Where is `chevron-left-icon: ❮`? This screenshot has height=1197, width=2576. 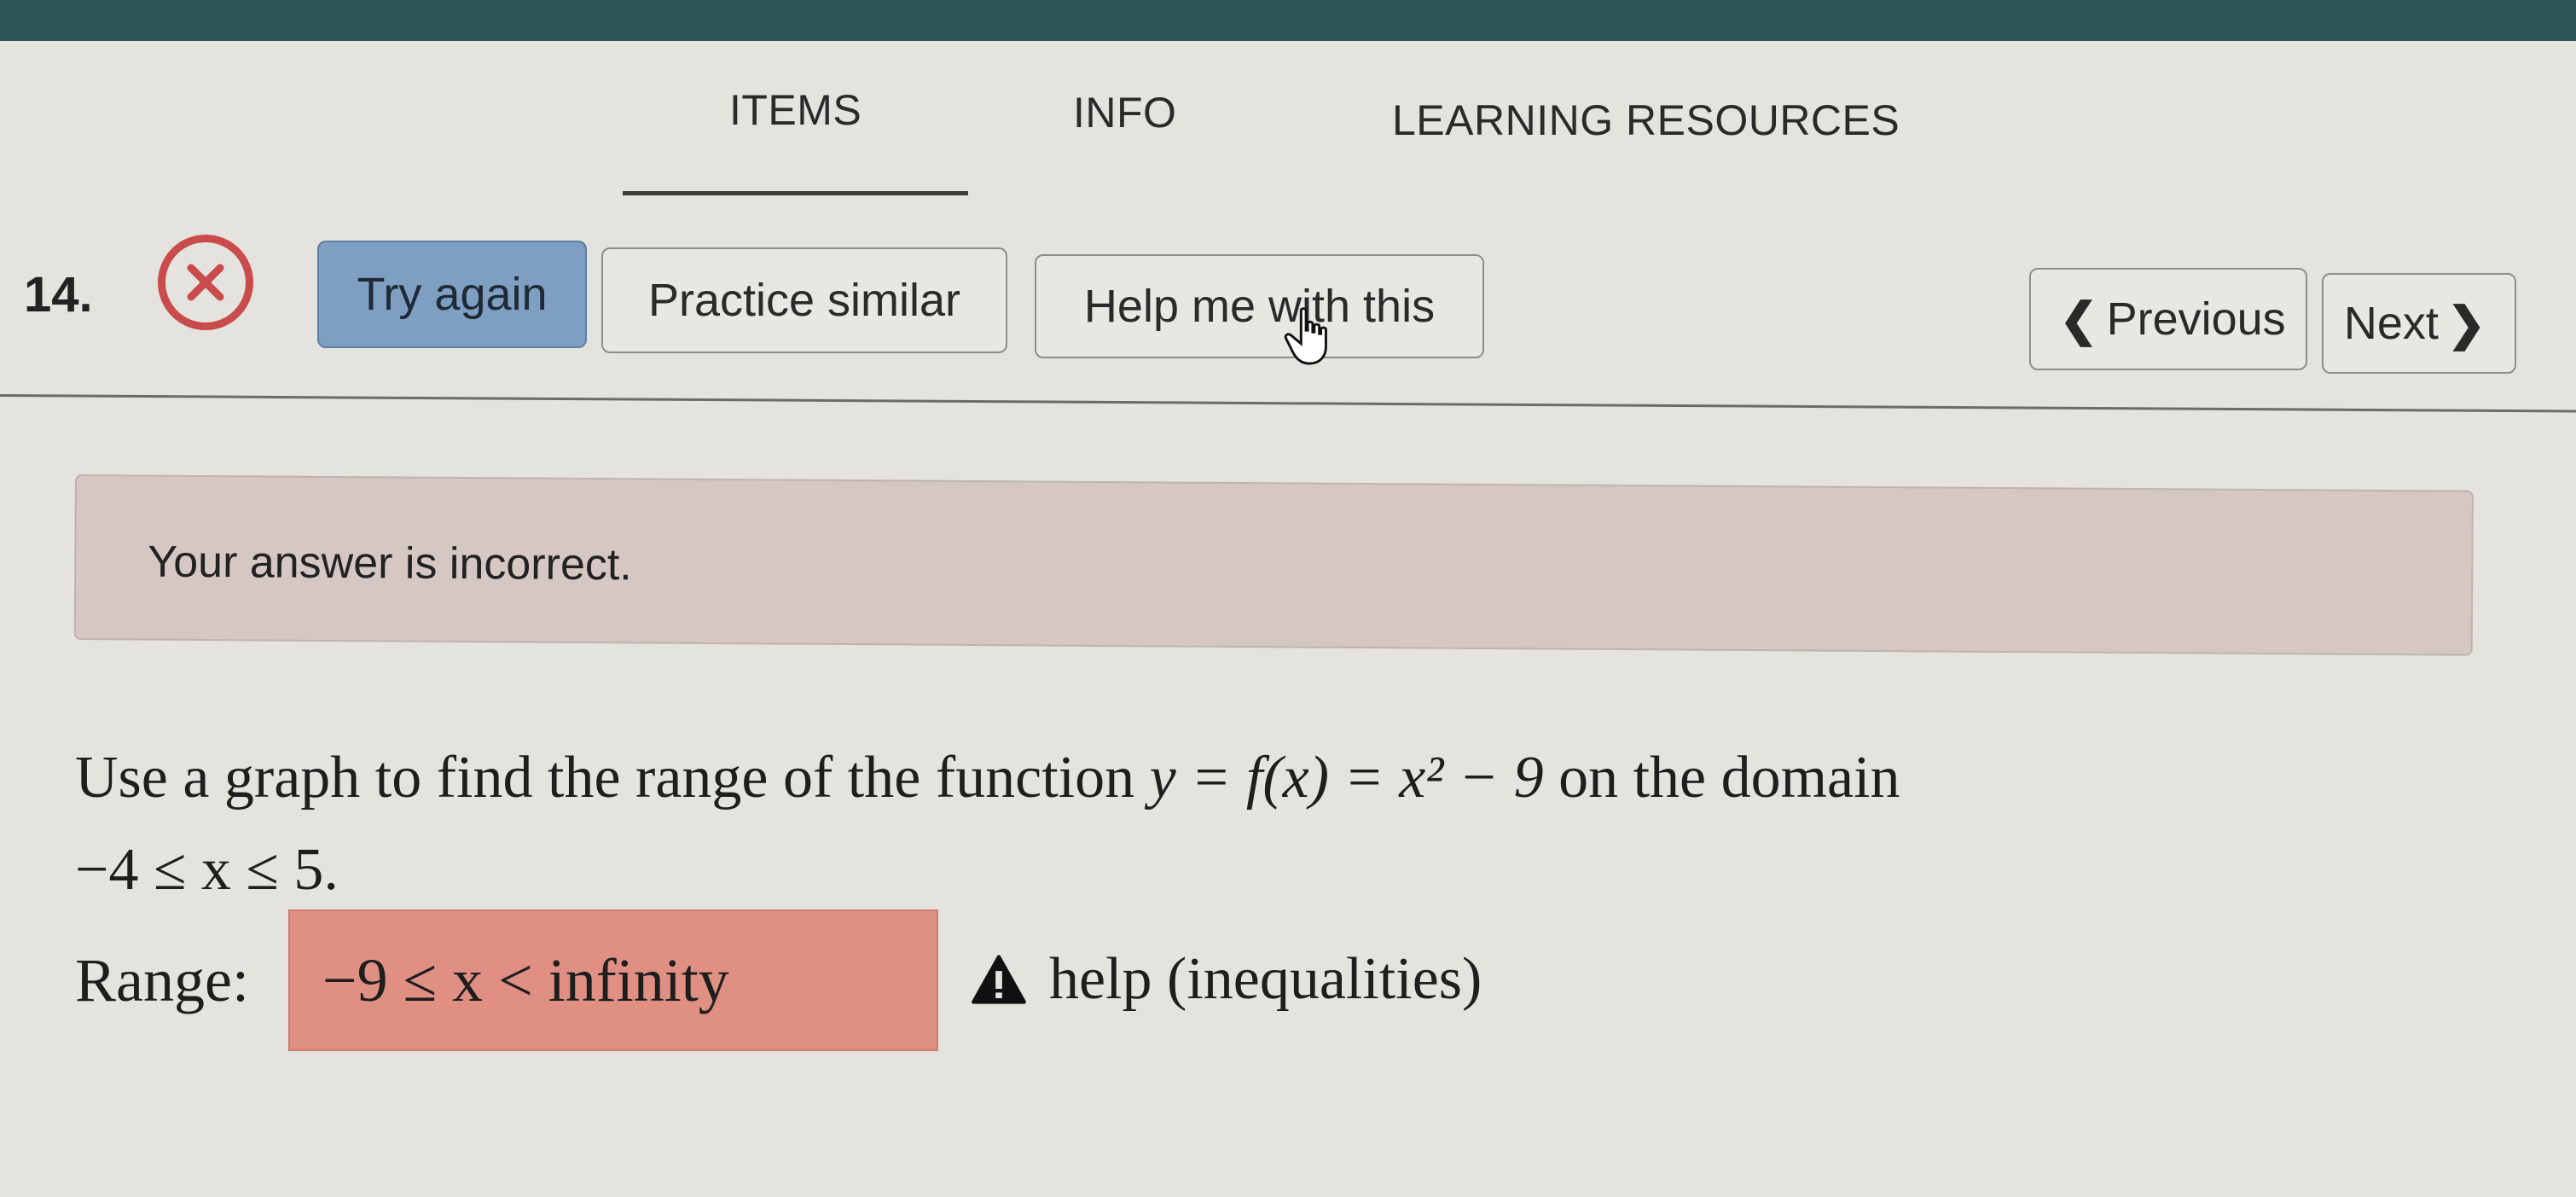
chevron-left-icon: ❮ is located at coordinates (2078, 319).